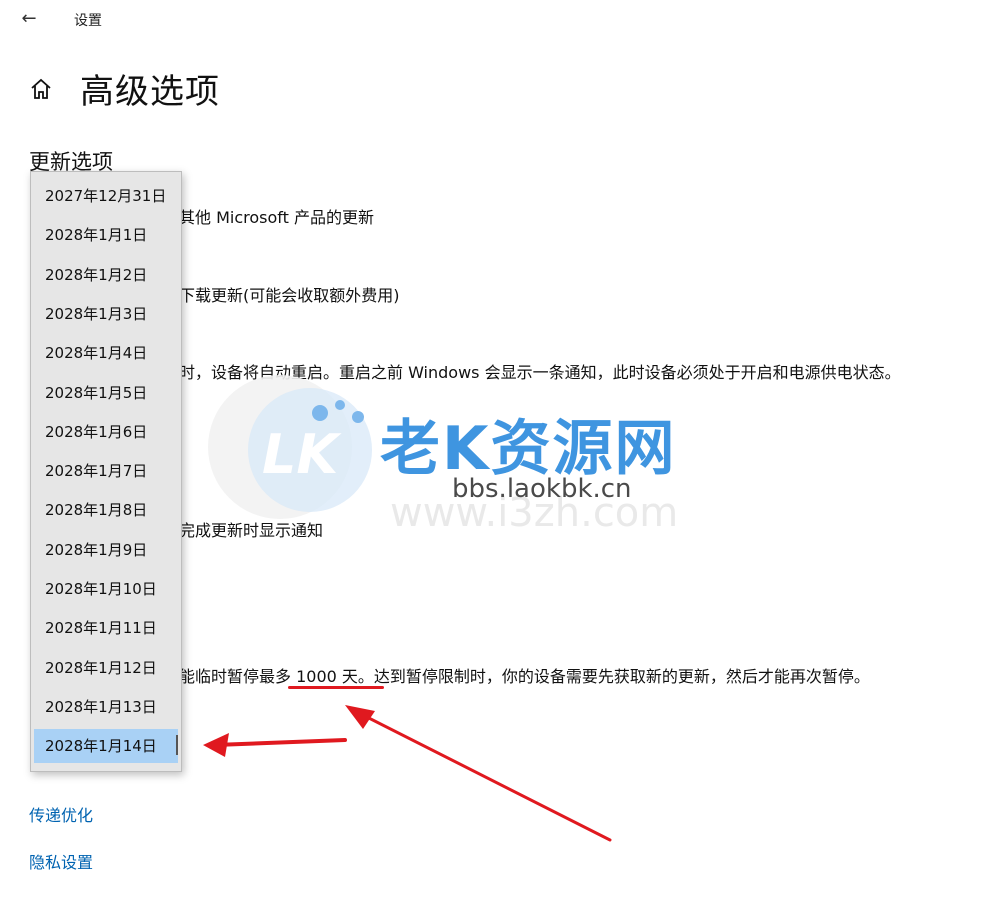 Image resolution: width=1000 pixels, height=907 pixels. Describe the element at coordinates (280, 742) in the screenshot. I see `arrow-to-selected-date` at that location.